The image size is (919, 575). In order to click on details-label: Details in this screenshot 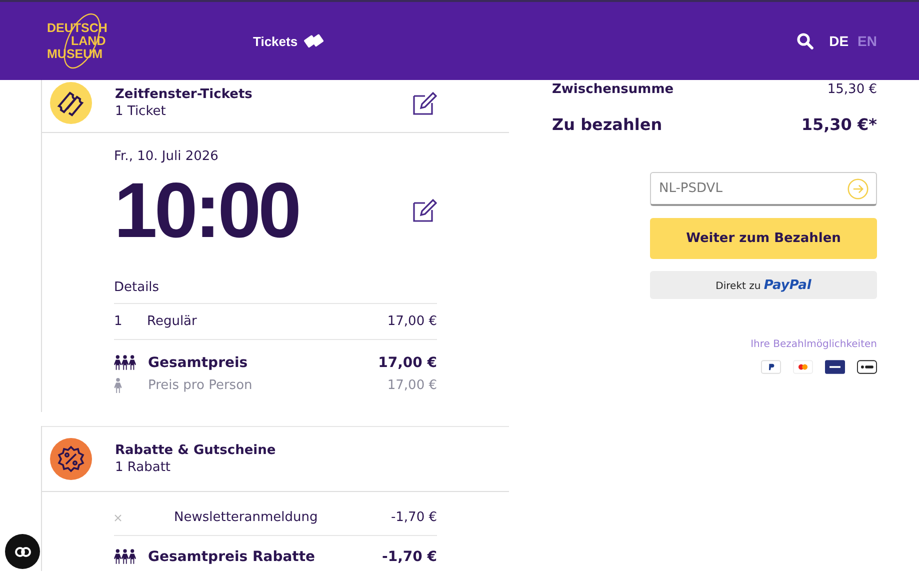, I will do `click(275, 292)`.